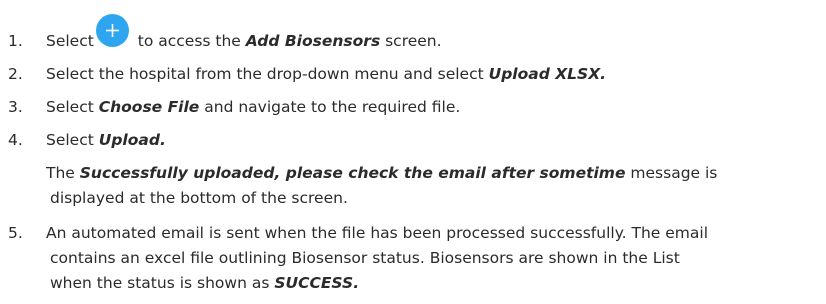 Image resolution: width=826 pixels, height=304 pixels. Describe the element at coordinates (15, 107) in the screenshot. I see `step-number: 3.` at that location.